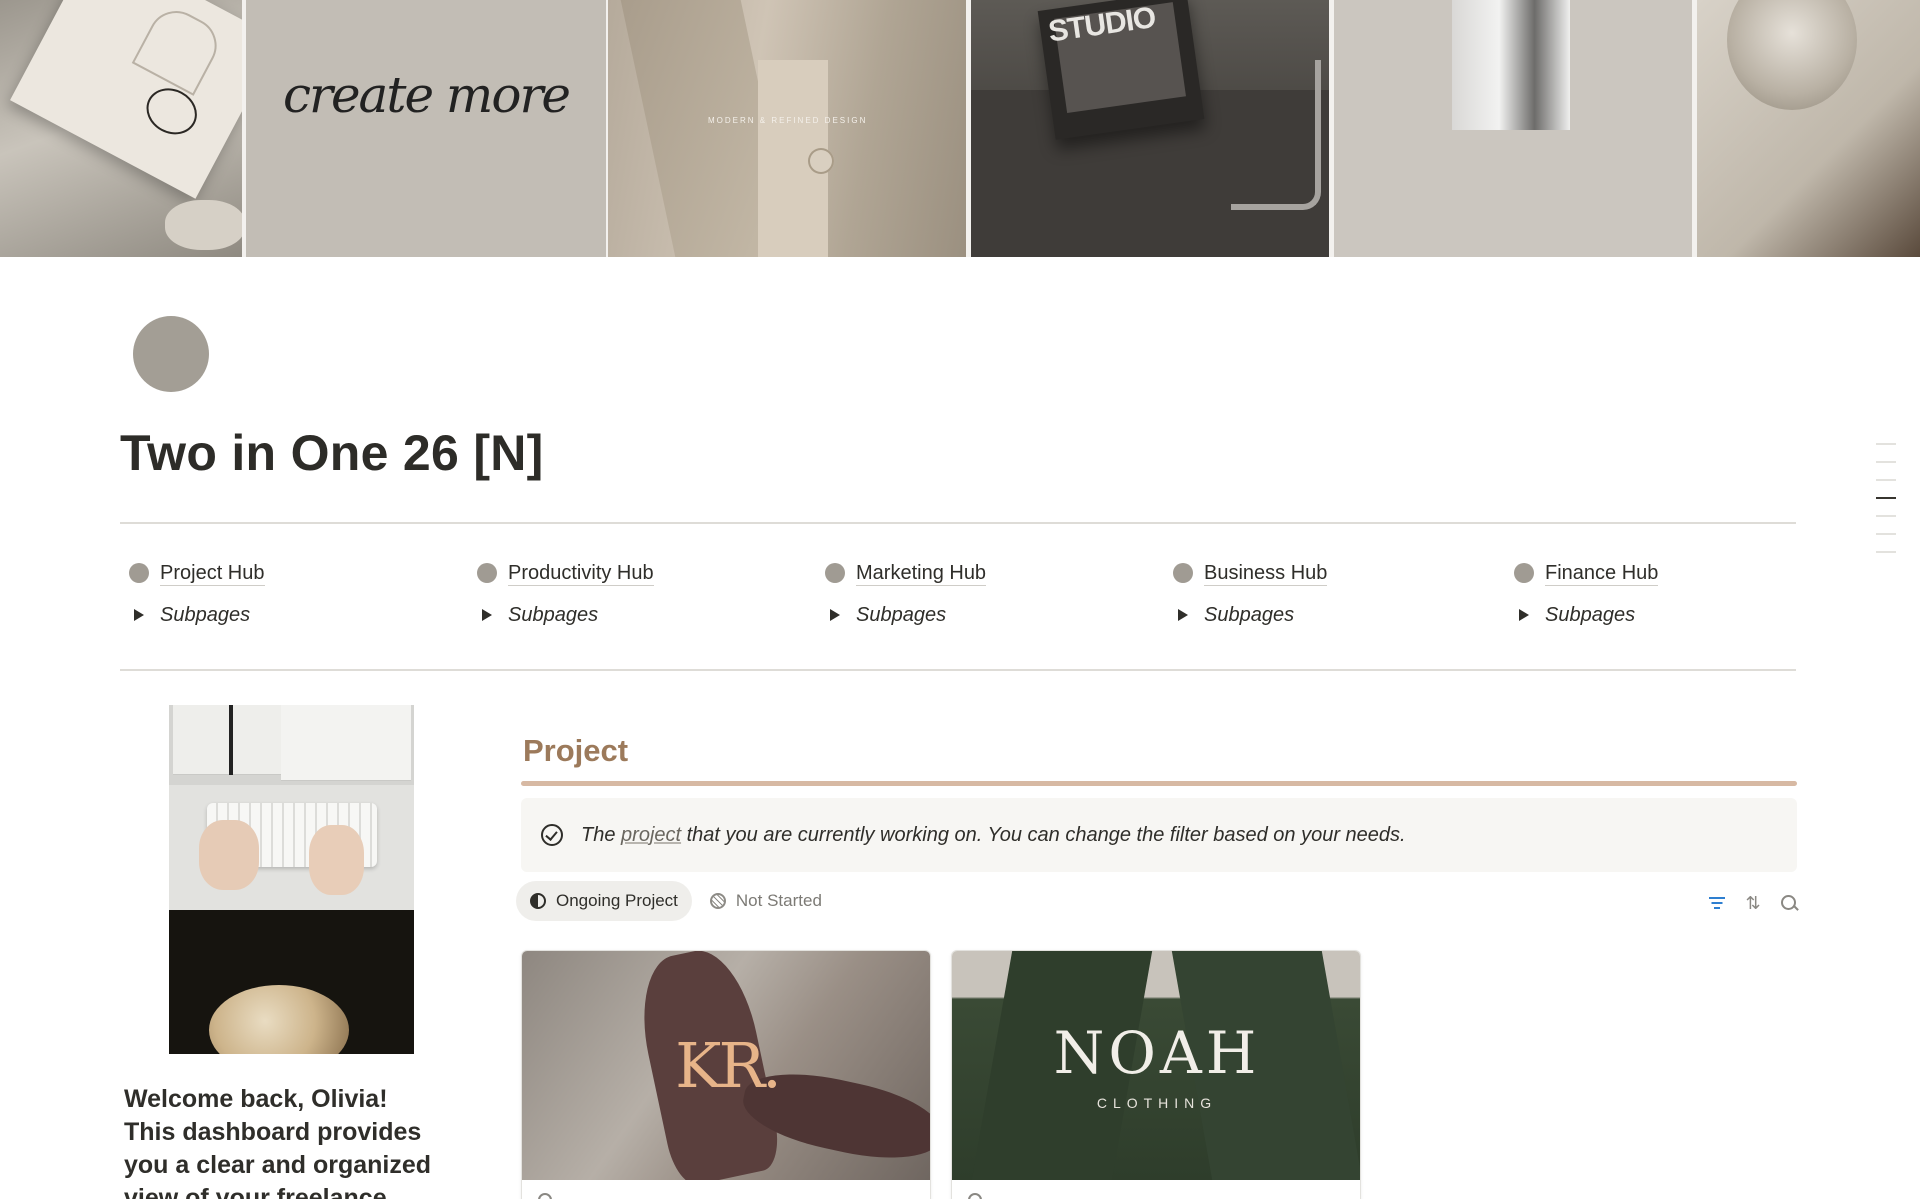 The width and height of the screenshot is (1920, 1199). What do you see at coordinates (212, 573) in the screenshot?
I see `hub-label: Project Hub` at bounding box center [212, 573].